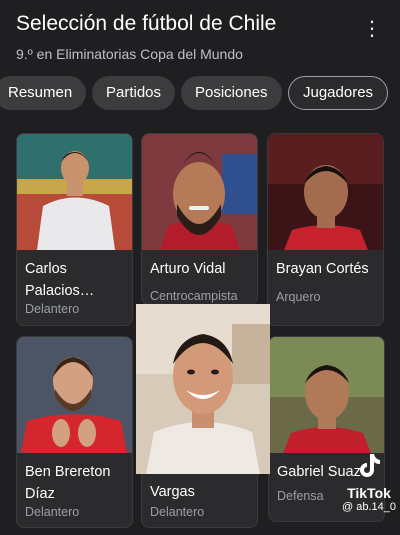  I want to click on player-card: Carlos Palacios… Delantero, so click(74, 229).